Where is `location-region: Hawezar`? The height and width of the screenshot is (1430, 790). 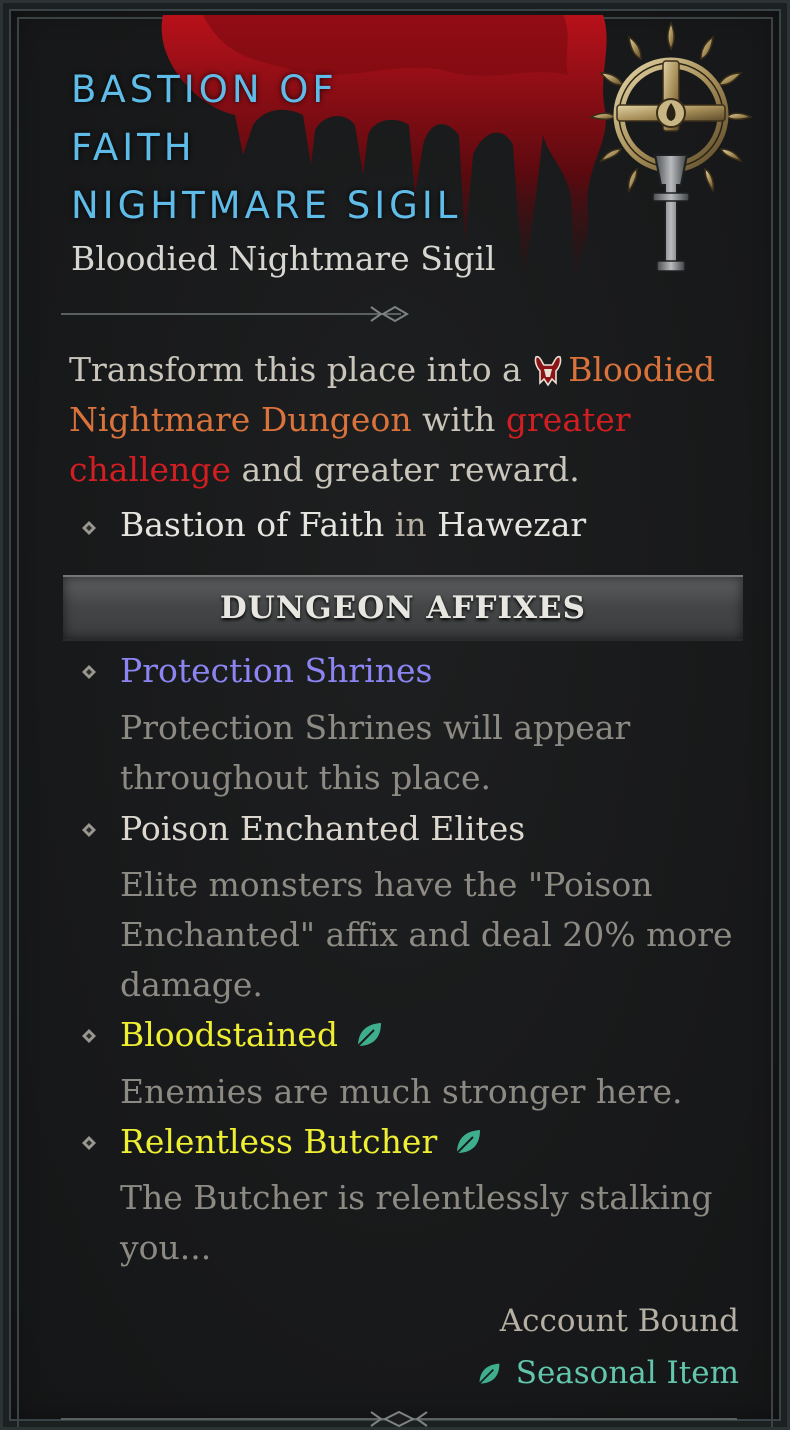
location-region: Hawezar is located at coordinates (512, 524).